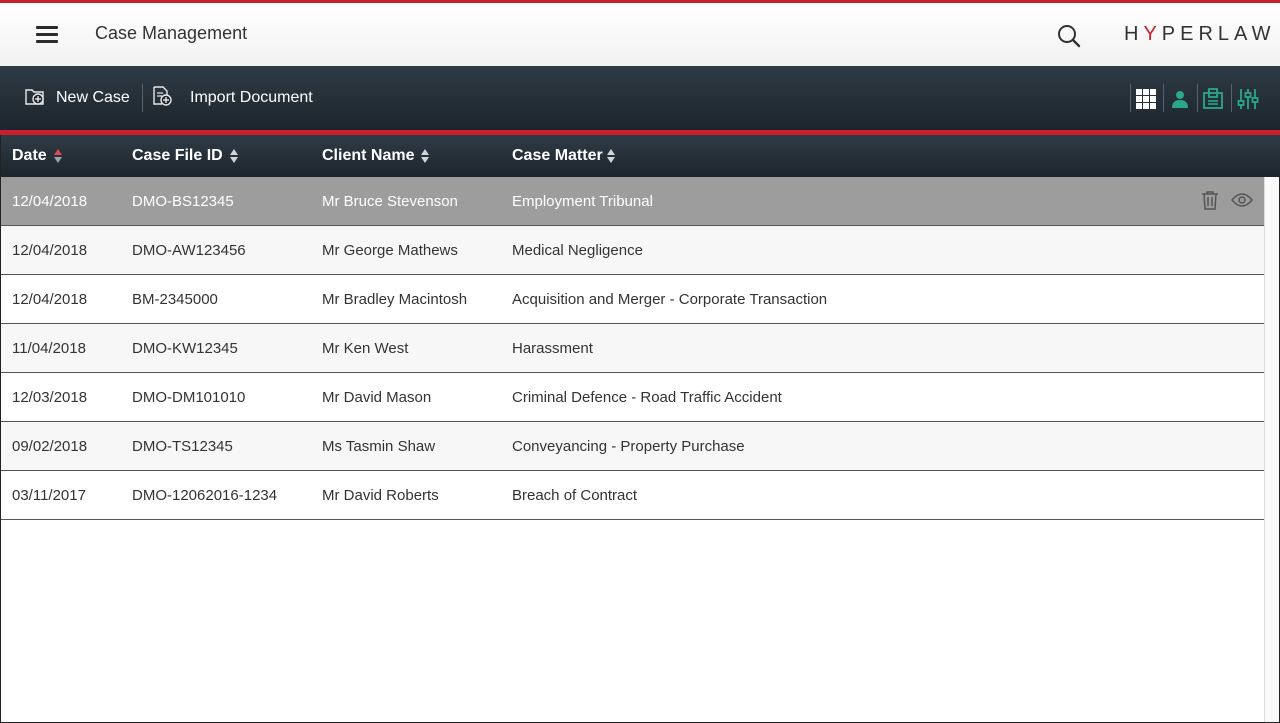 This screenshot has width=1280, height=723. What do you see at coordinates (640, 34) in the screenshot?
I see `app-header: Case Management HYPERLAW` at bounding box center [640, 34].